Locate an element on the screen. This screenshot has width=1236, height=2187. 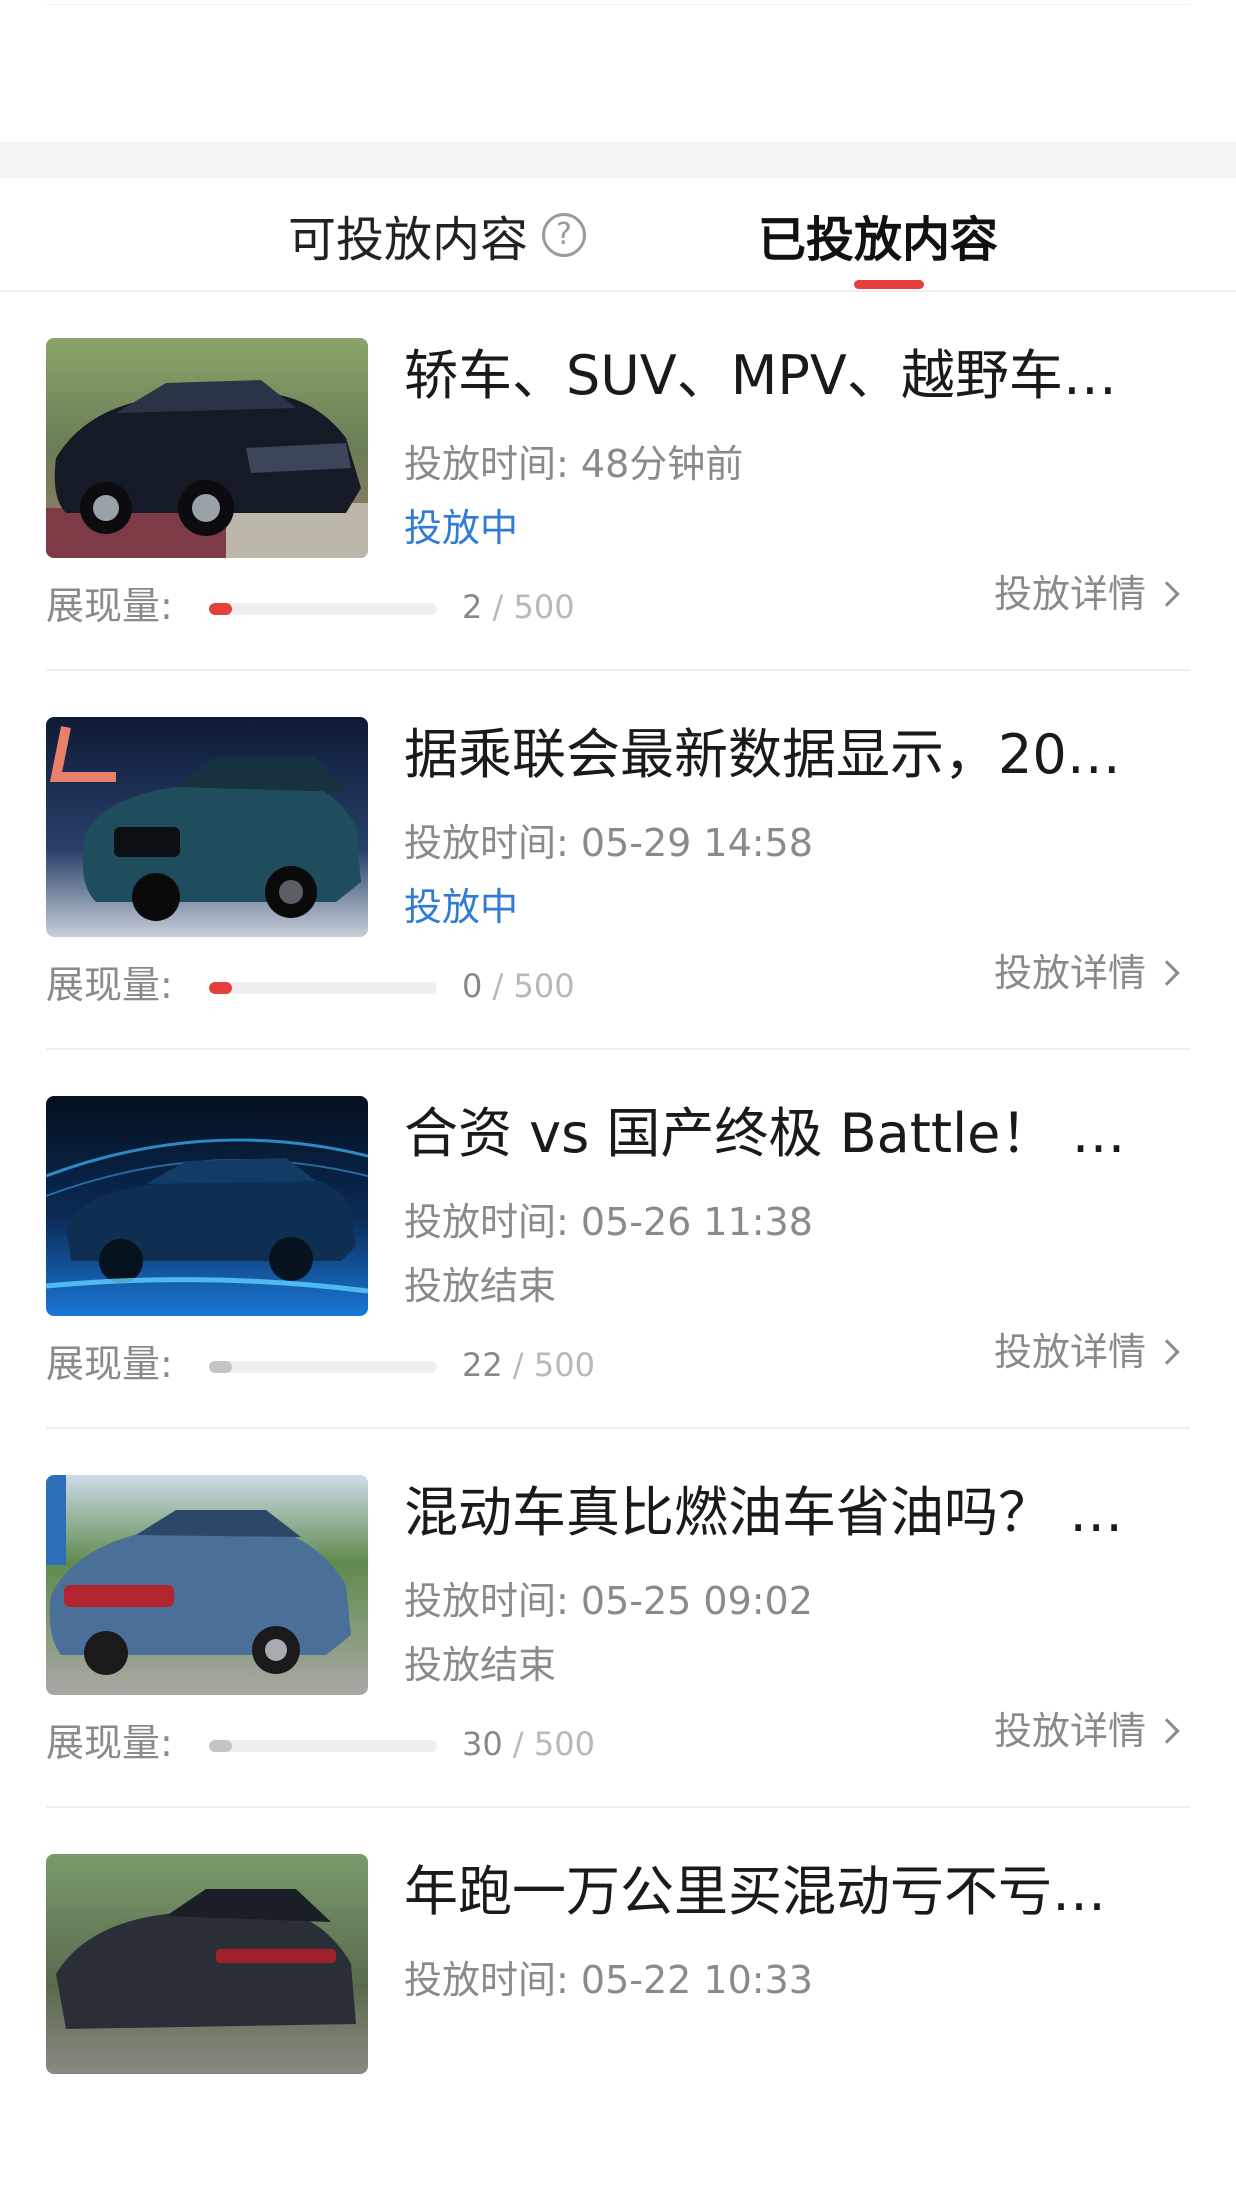
impressions-count: 22 / 500 is located at coordinates (528, 1365).